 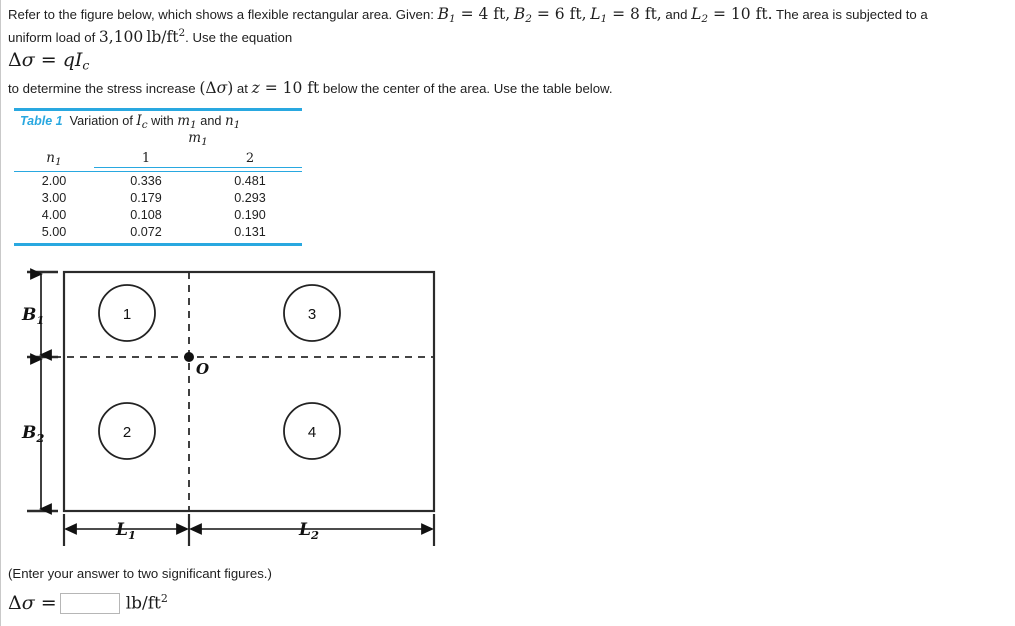 What do you see at coordinates (52, 37) in the screenshot?
I see `load-prefix-text: uniform load of` at bounding box center [52, 37].